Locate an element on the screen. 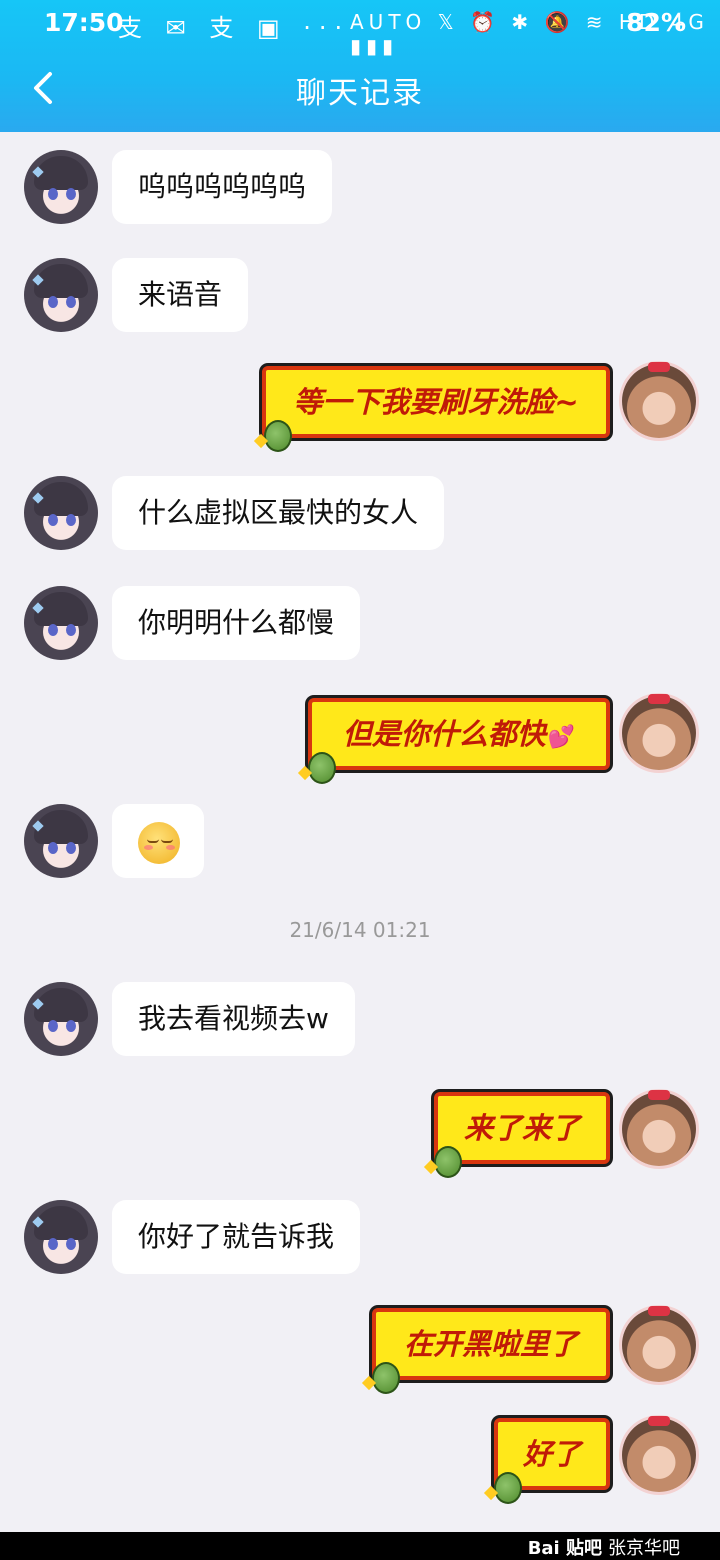 The height and width of the screenshot is (1560, 720). notification-icons: 支 ✉ 支 ▣ ··· is located at coordinates (234, 28).